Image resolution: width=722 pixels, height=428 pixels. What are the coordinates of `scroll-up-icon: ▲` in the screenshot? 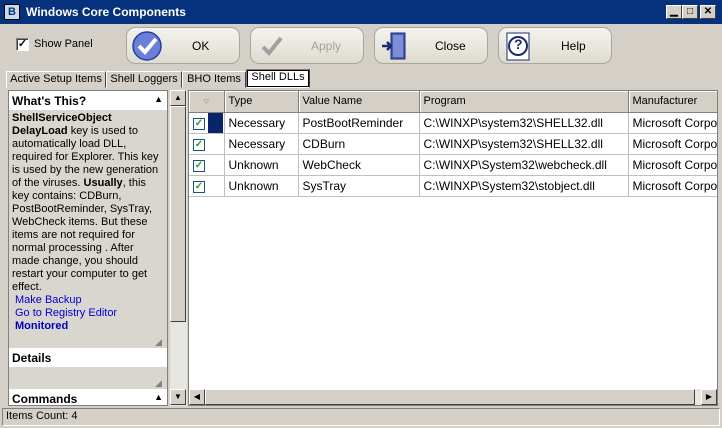 It's located at (178, 98).